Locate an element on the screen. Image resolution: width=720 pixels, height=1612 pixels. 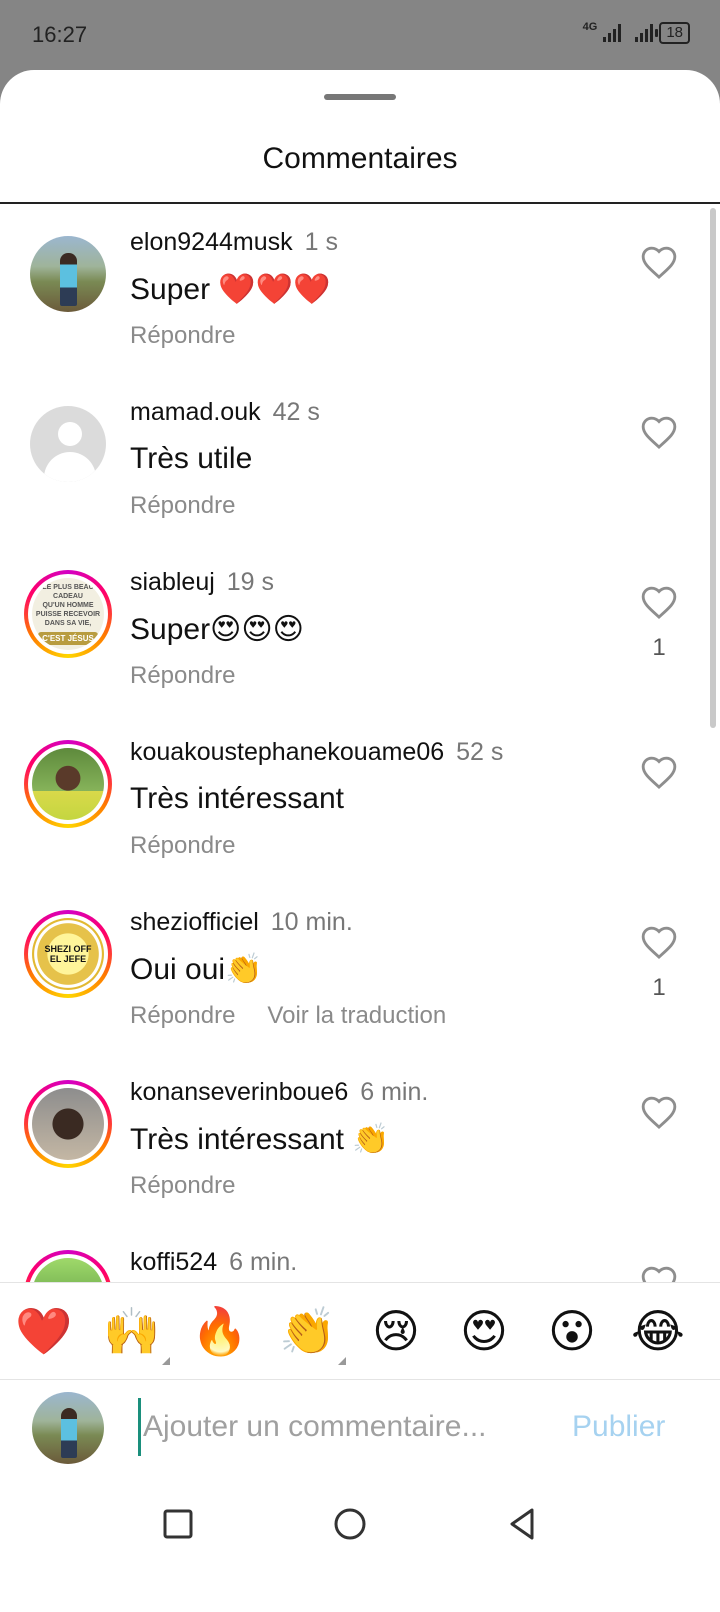
system-nav-bar is located at coordinates (360, 1546).